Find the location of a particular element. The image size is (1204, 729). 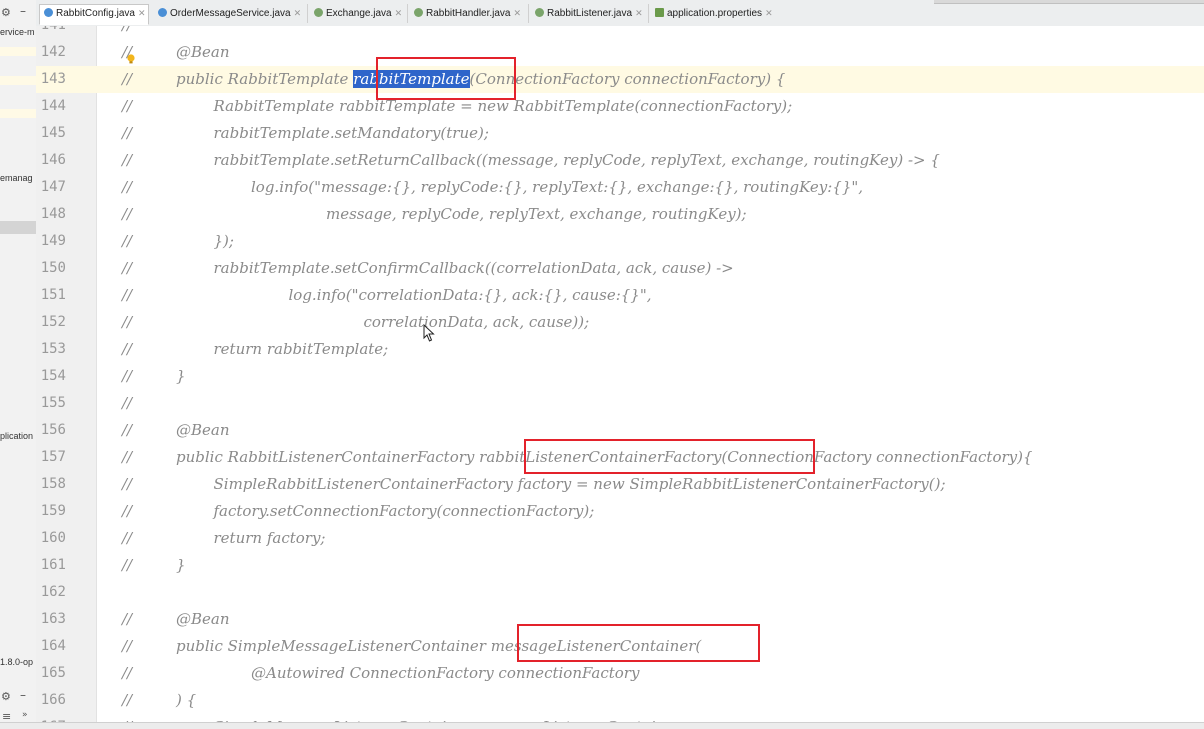

properties-file-icon is located at coordinates (659, 12).